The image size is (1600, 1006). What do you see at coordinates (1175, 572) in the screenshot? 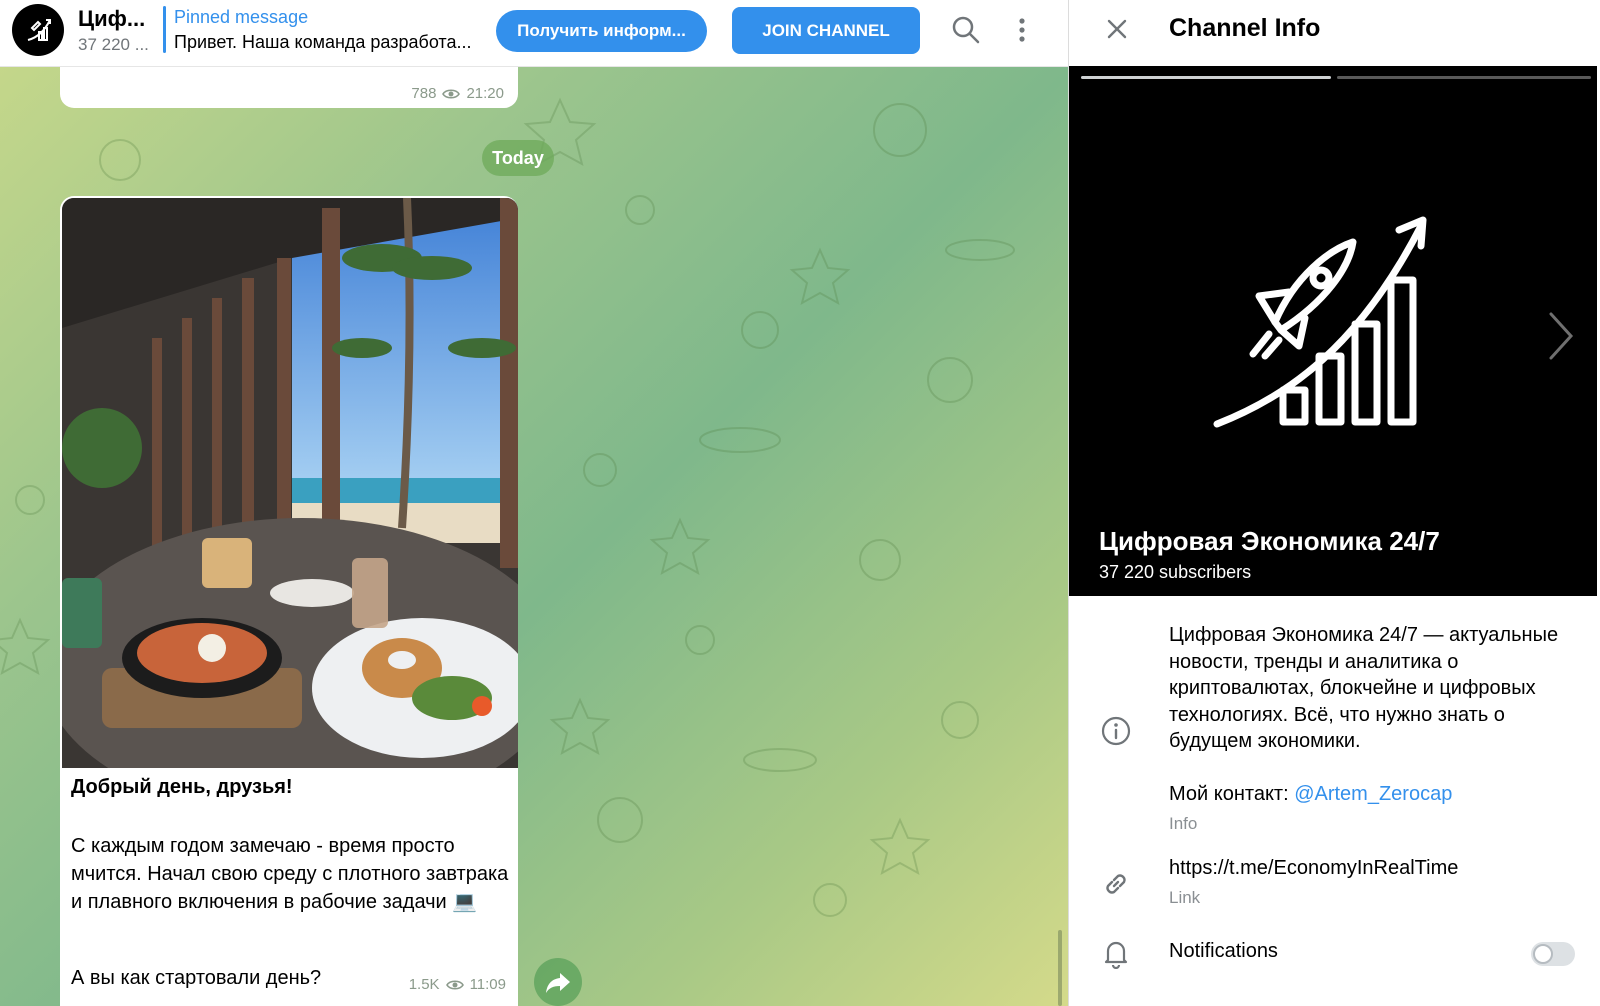
I see `channel-subscribers-count: 37 220 subscribers` at bounding box center [1175, 572].